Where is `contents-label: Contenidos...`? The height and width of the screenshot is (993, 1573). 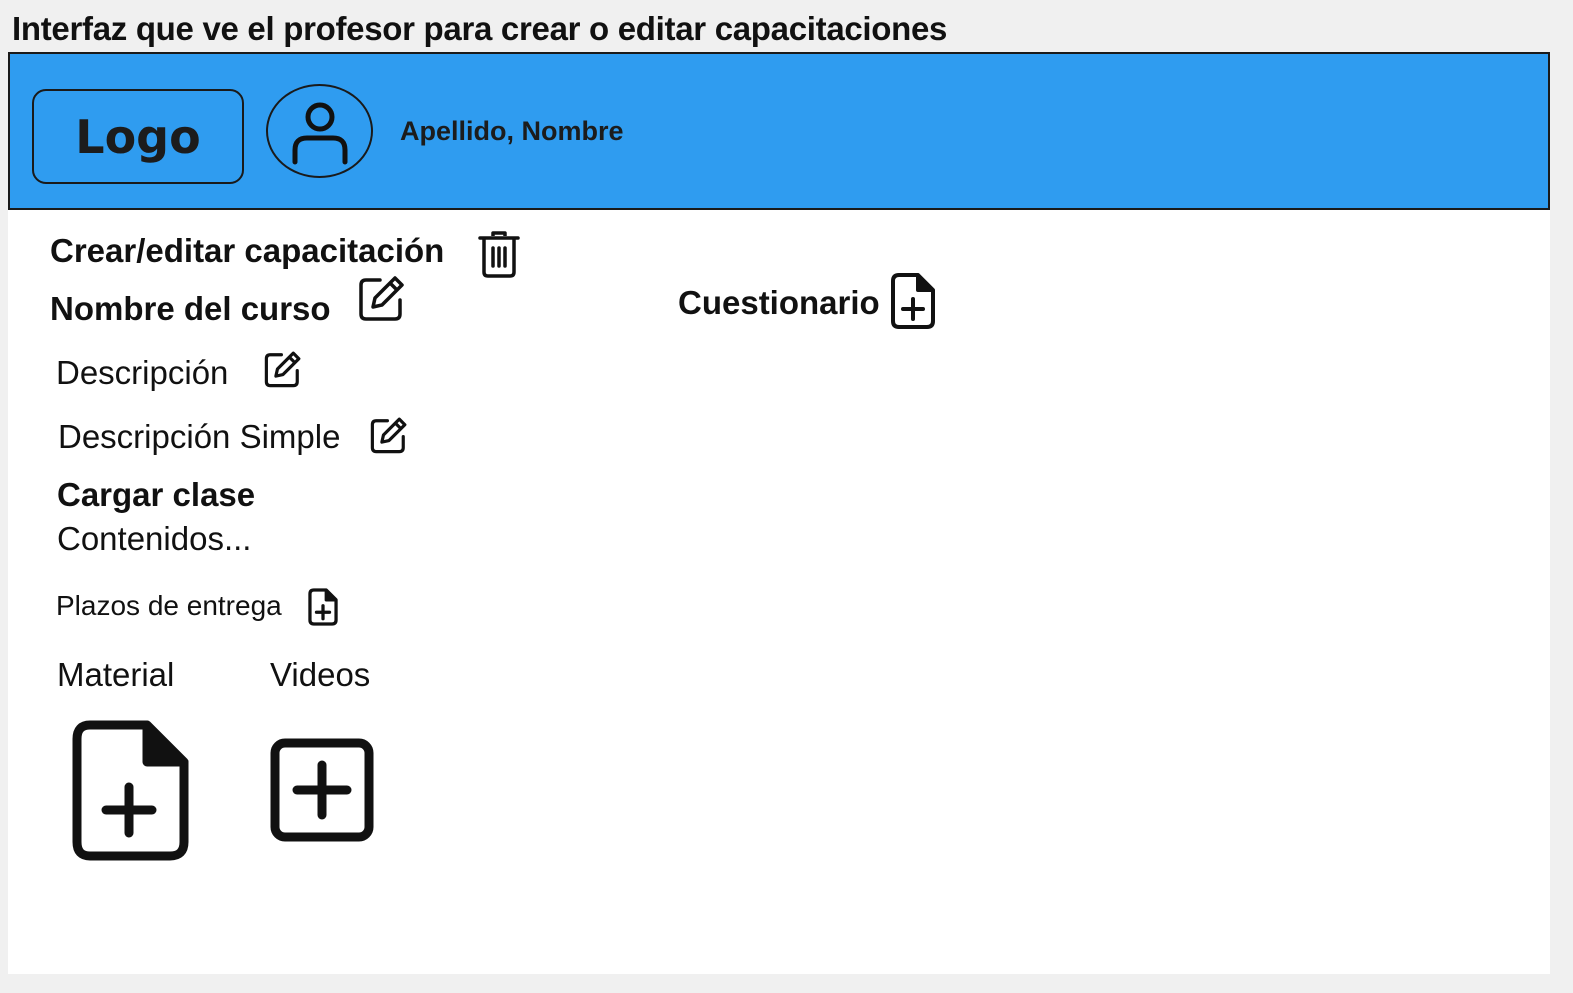 contents-label: Contenidos... is located at coordinates (154, 538).